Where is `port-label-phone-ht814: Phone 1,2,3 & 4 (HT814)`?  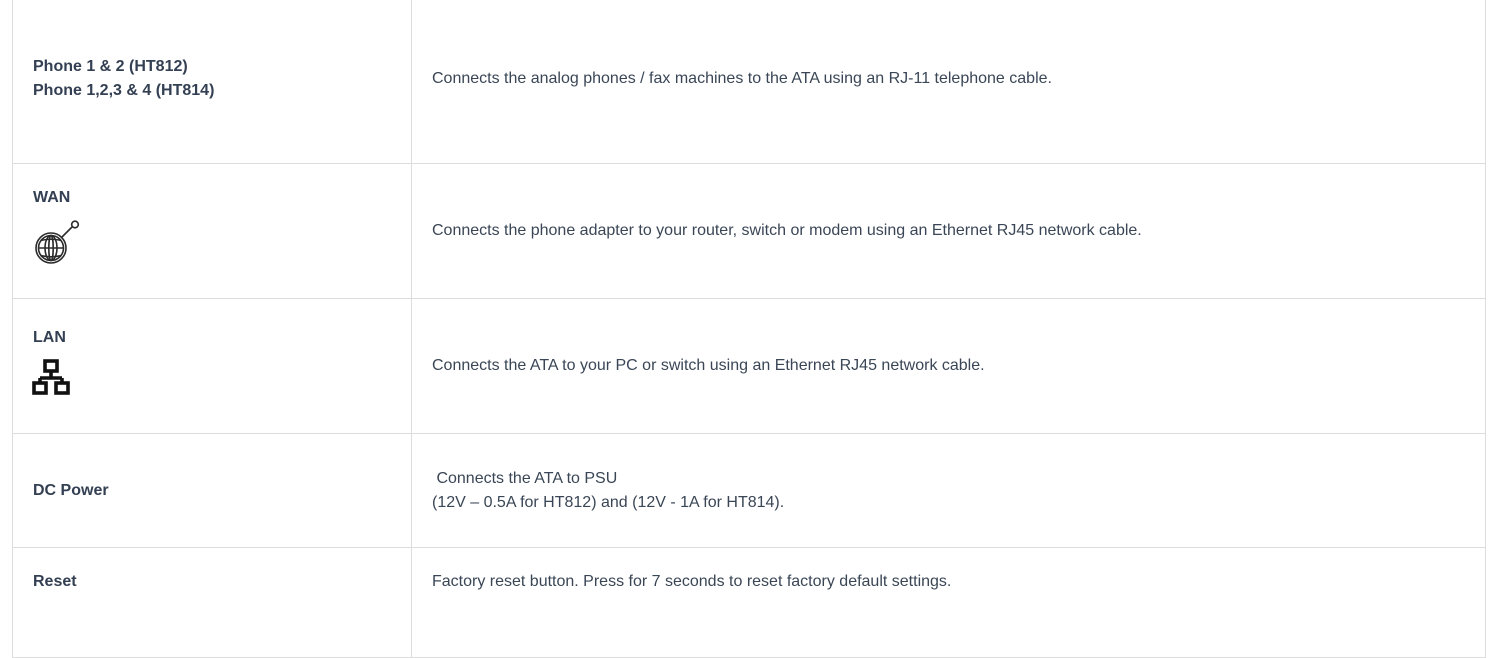
port-label-phone-ht814: Phone 1,2,3 & 4 (HT814) is located at coordinates (124, 90).